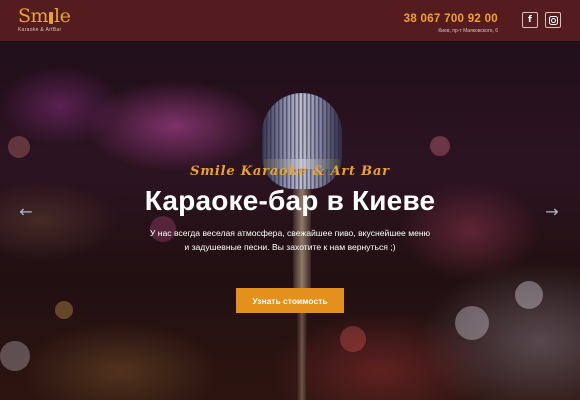  Describe the element at coordinates (552, 211) in the screenshot. I see `arrow-right-icon: →` at that location.